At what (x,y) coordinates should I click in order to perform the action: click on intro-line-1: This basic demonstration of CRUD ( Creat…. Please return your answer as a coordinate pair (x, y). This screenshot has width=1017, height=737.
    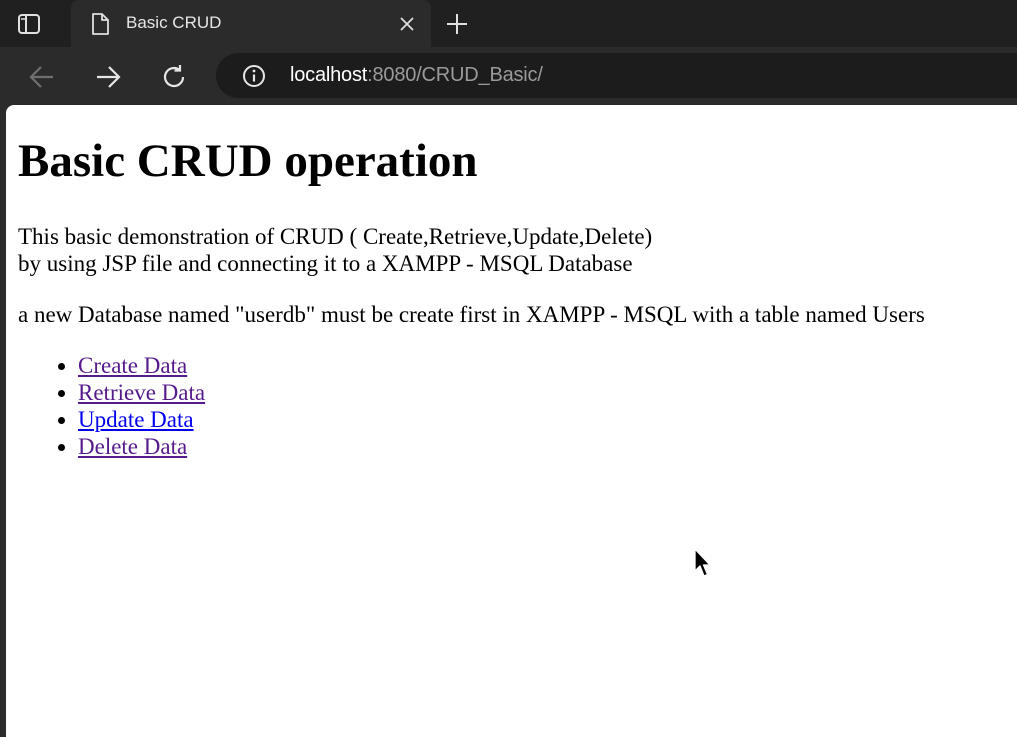
    Looking at the image, I should click on (335, 236).